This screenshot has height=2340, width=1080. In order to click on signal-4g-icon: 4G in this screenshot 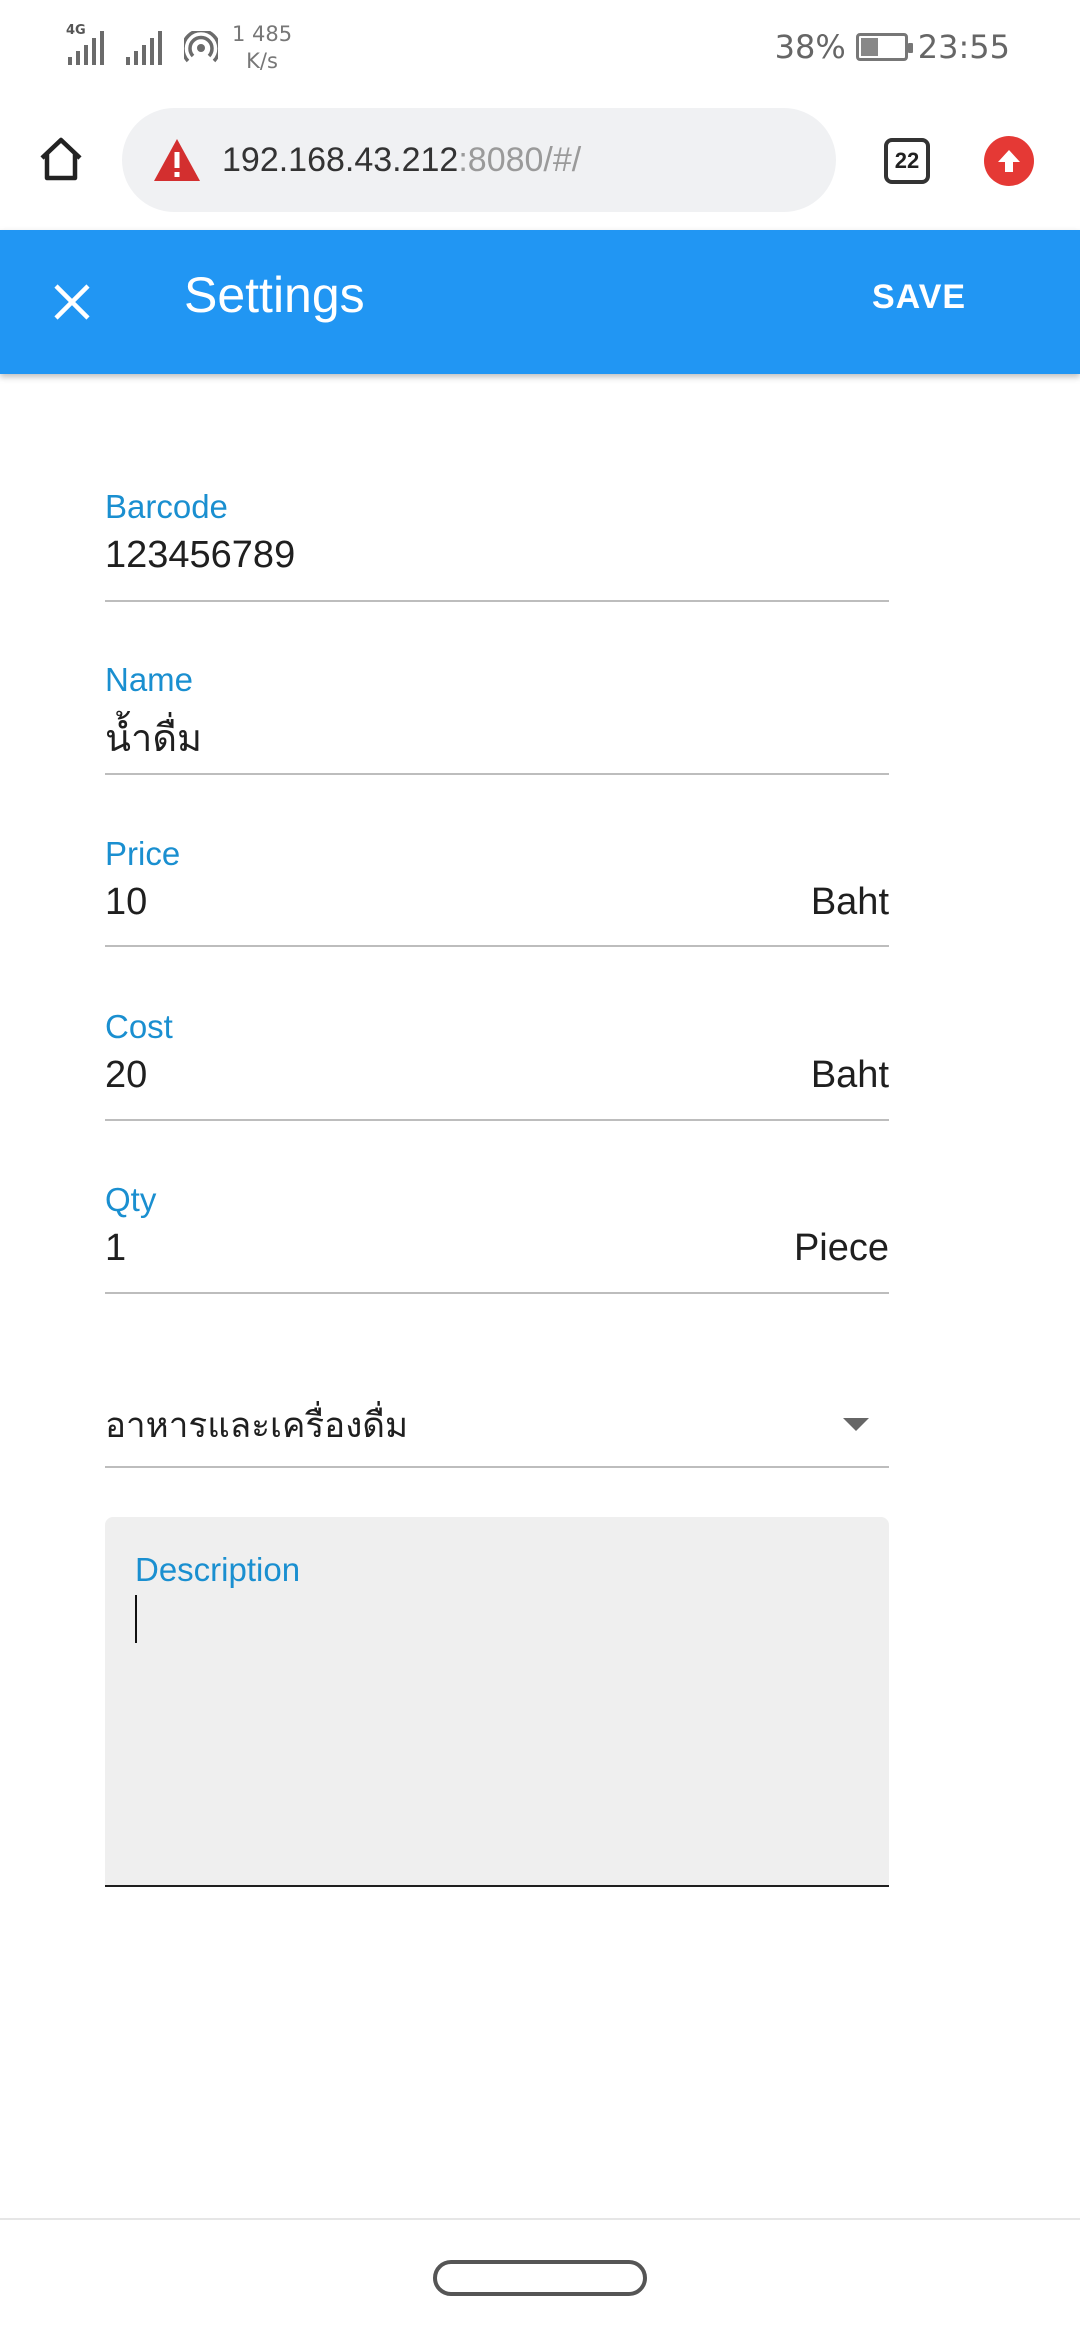, I will do `click(85, 44)`.